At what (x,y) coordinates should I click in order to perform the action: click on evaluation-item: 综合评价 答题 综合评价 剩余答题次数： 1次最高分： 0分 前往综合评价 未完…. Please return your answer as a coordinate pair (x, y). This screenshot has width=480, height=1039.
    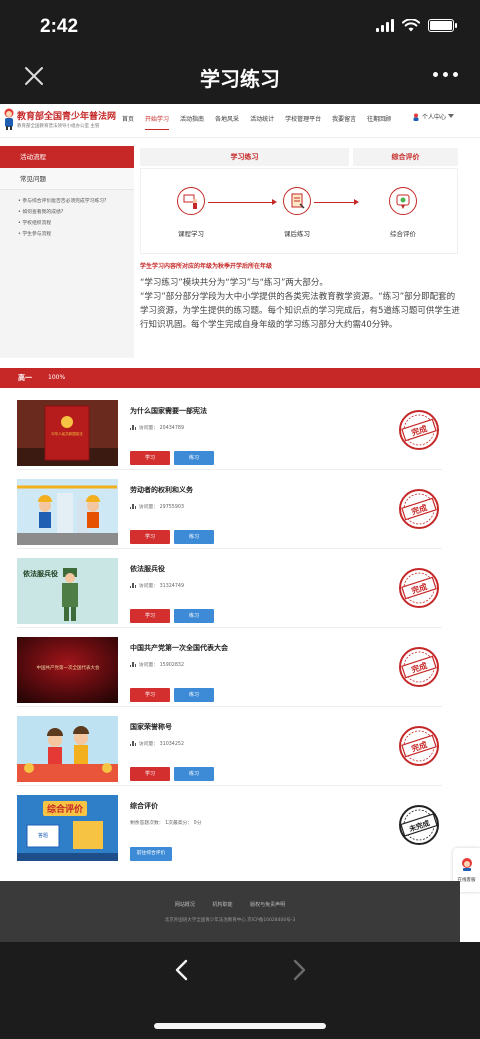
    Looking at the image, I should click on (229, 830).